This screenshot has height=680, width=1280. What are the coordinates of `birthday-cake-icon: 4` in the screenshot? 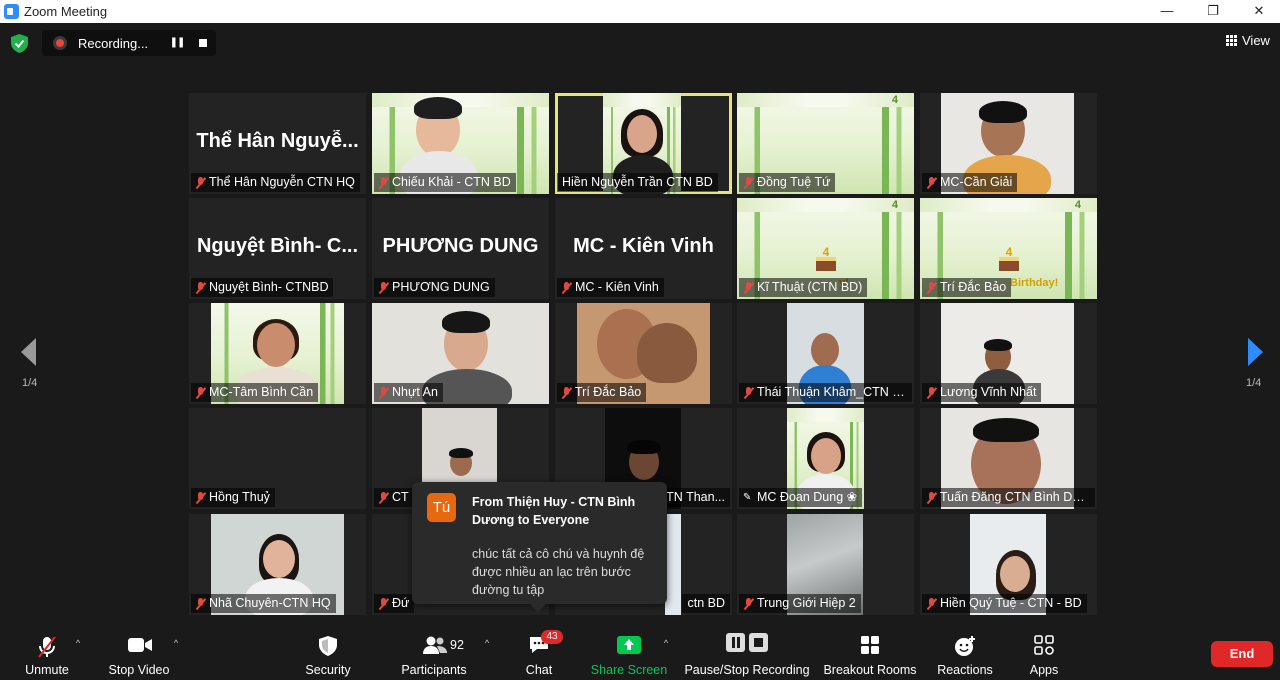 It's located at (826, 258).